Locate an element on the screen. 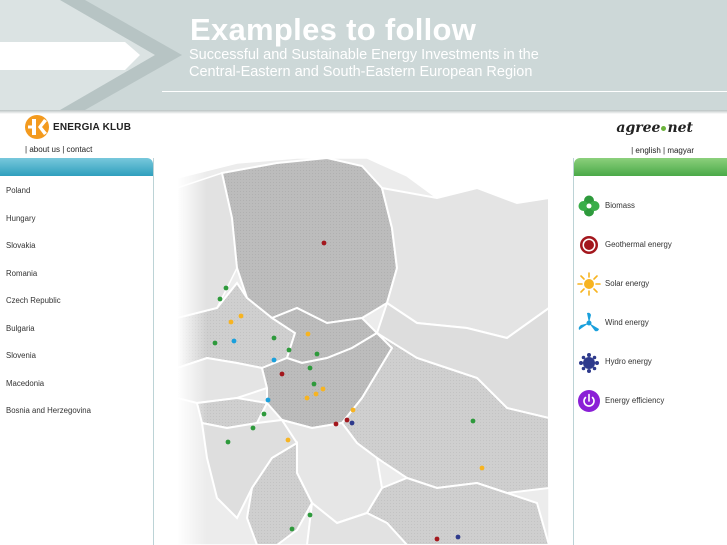 Image resolution: width=727 pixels, height=545 pixels. energy-item-label: Geothermal energy is located at coordinates (638, 244).